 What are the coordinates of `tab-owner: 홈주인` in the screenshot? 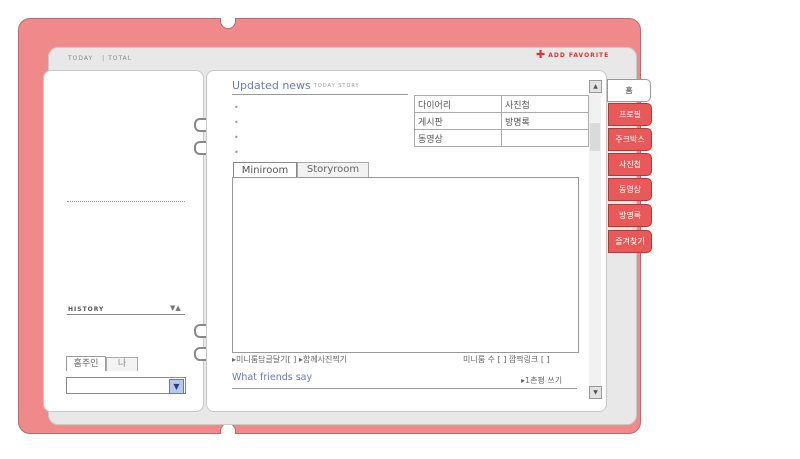 It's located at (86, 363).